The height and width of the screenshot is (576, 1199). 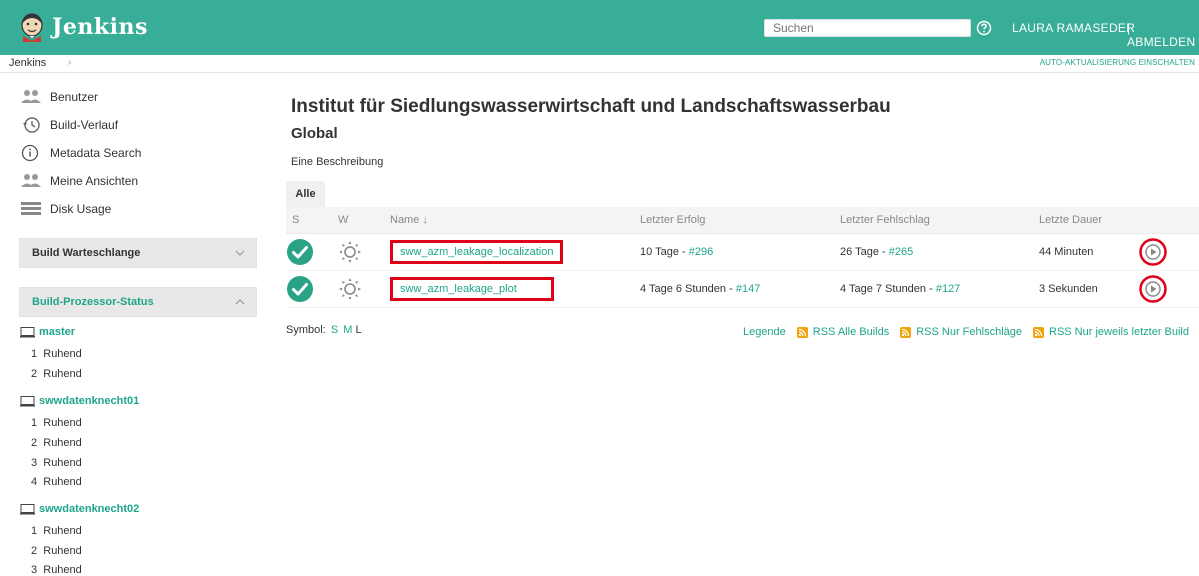 What do you see at coordinates (748, 289) in the screenshot?
I see `build-link: #147` at bounding box center [748, 289].